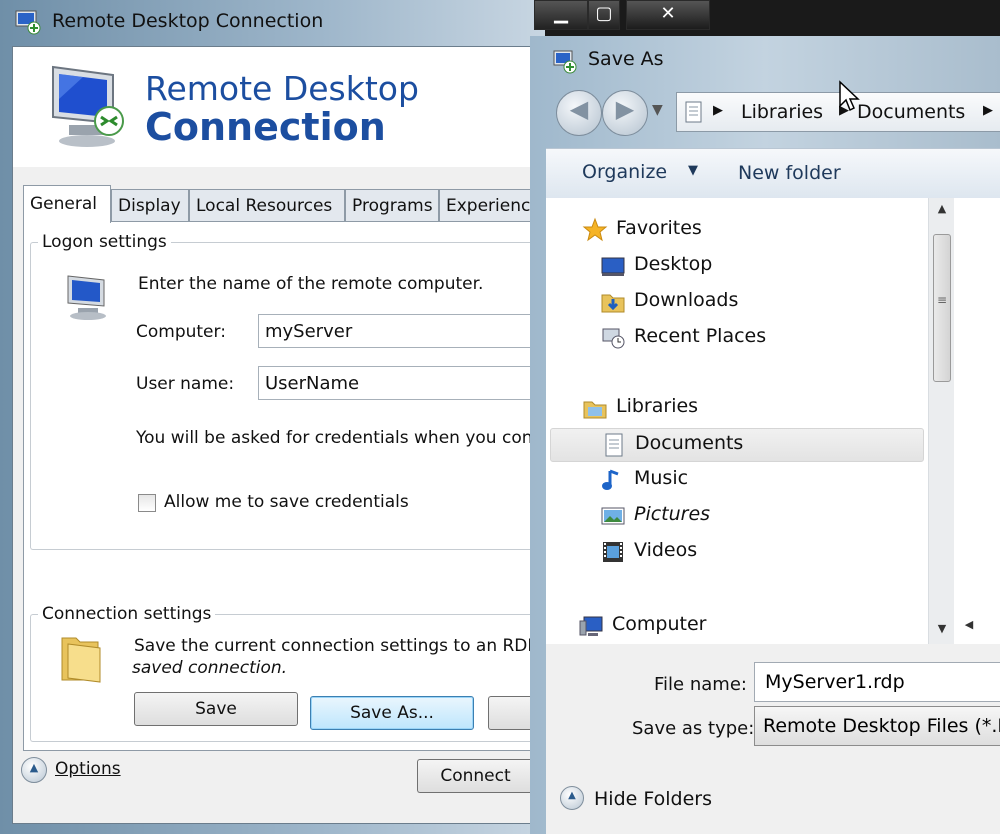 The height and width of the screenshot is (834, 1000). Describe the element at coordinates (977, 421) in the screenshot. I see `file-list-pane` at that location.